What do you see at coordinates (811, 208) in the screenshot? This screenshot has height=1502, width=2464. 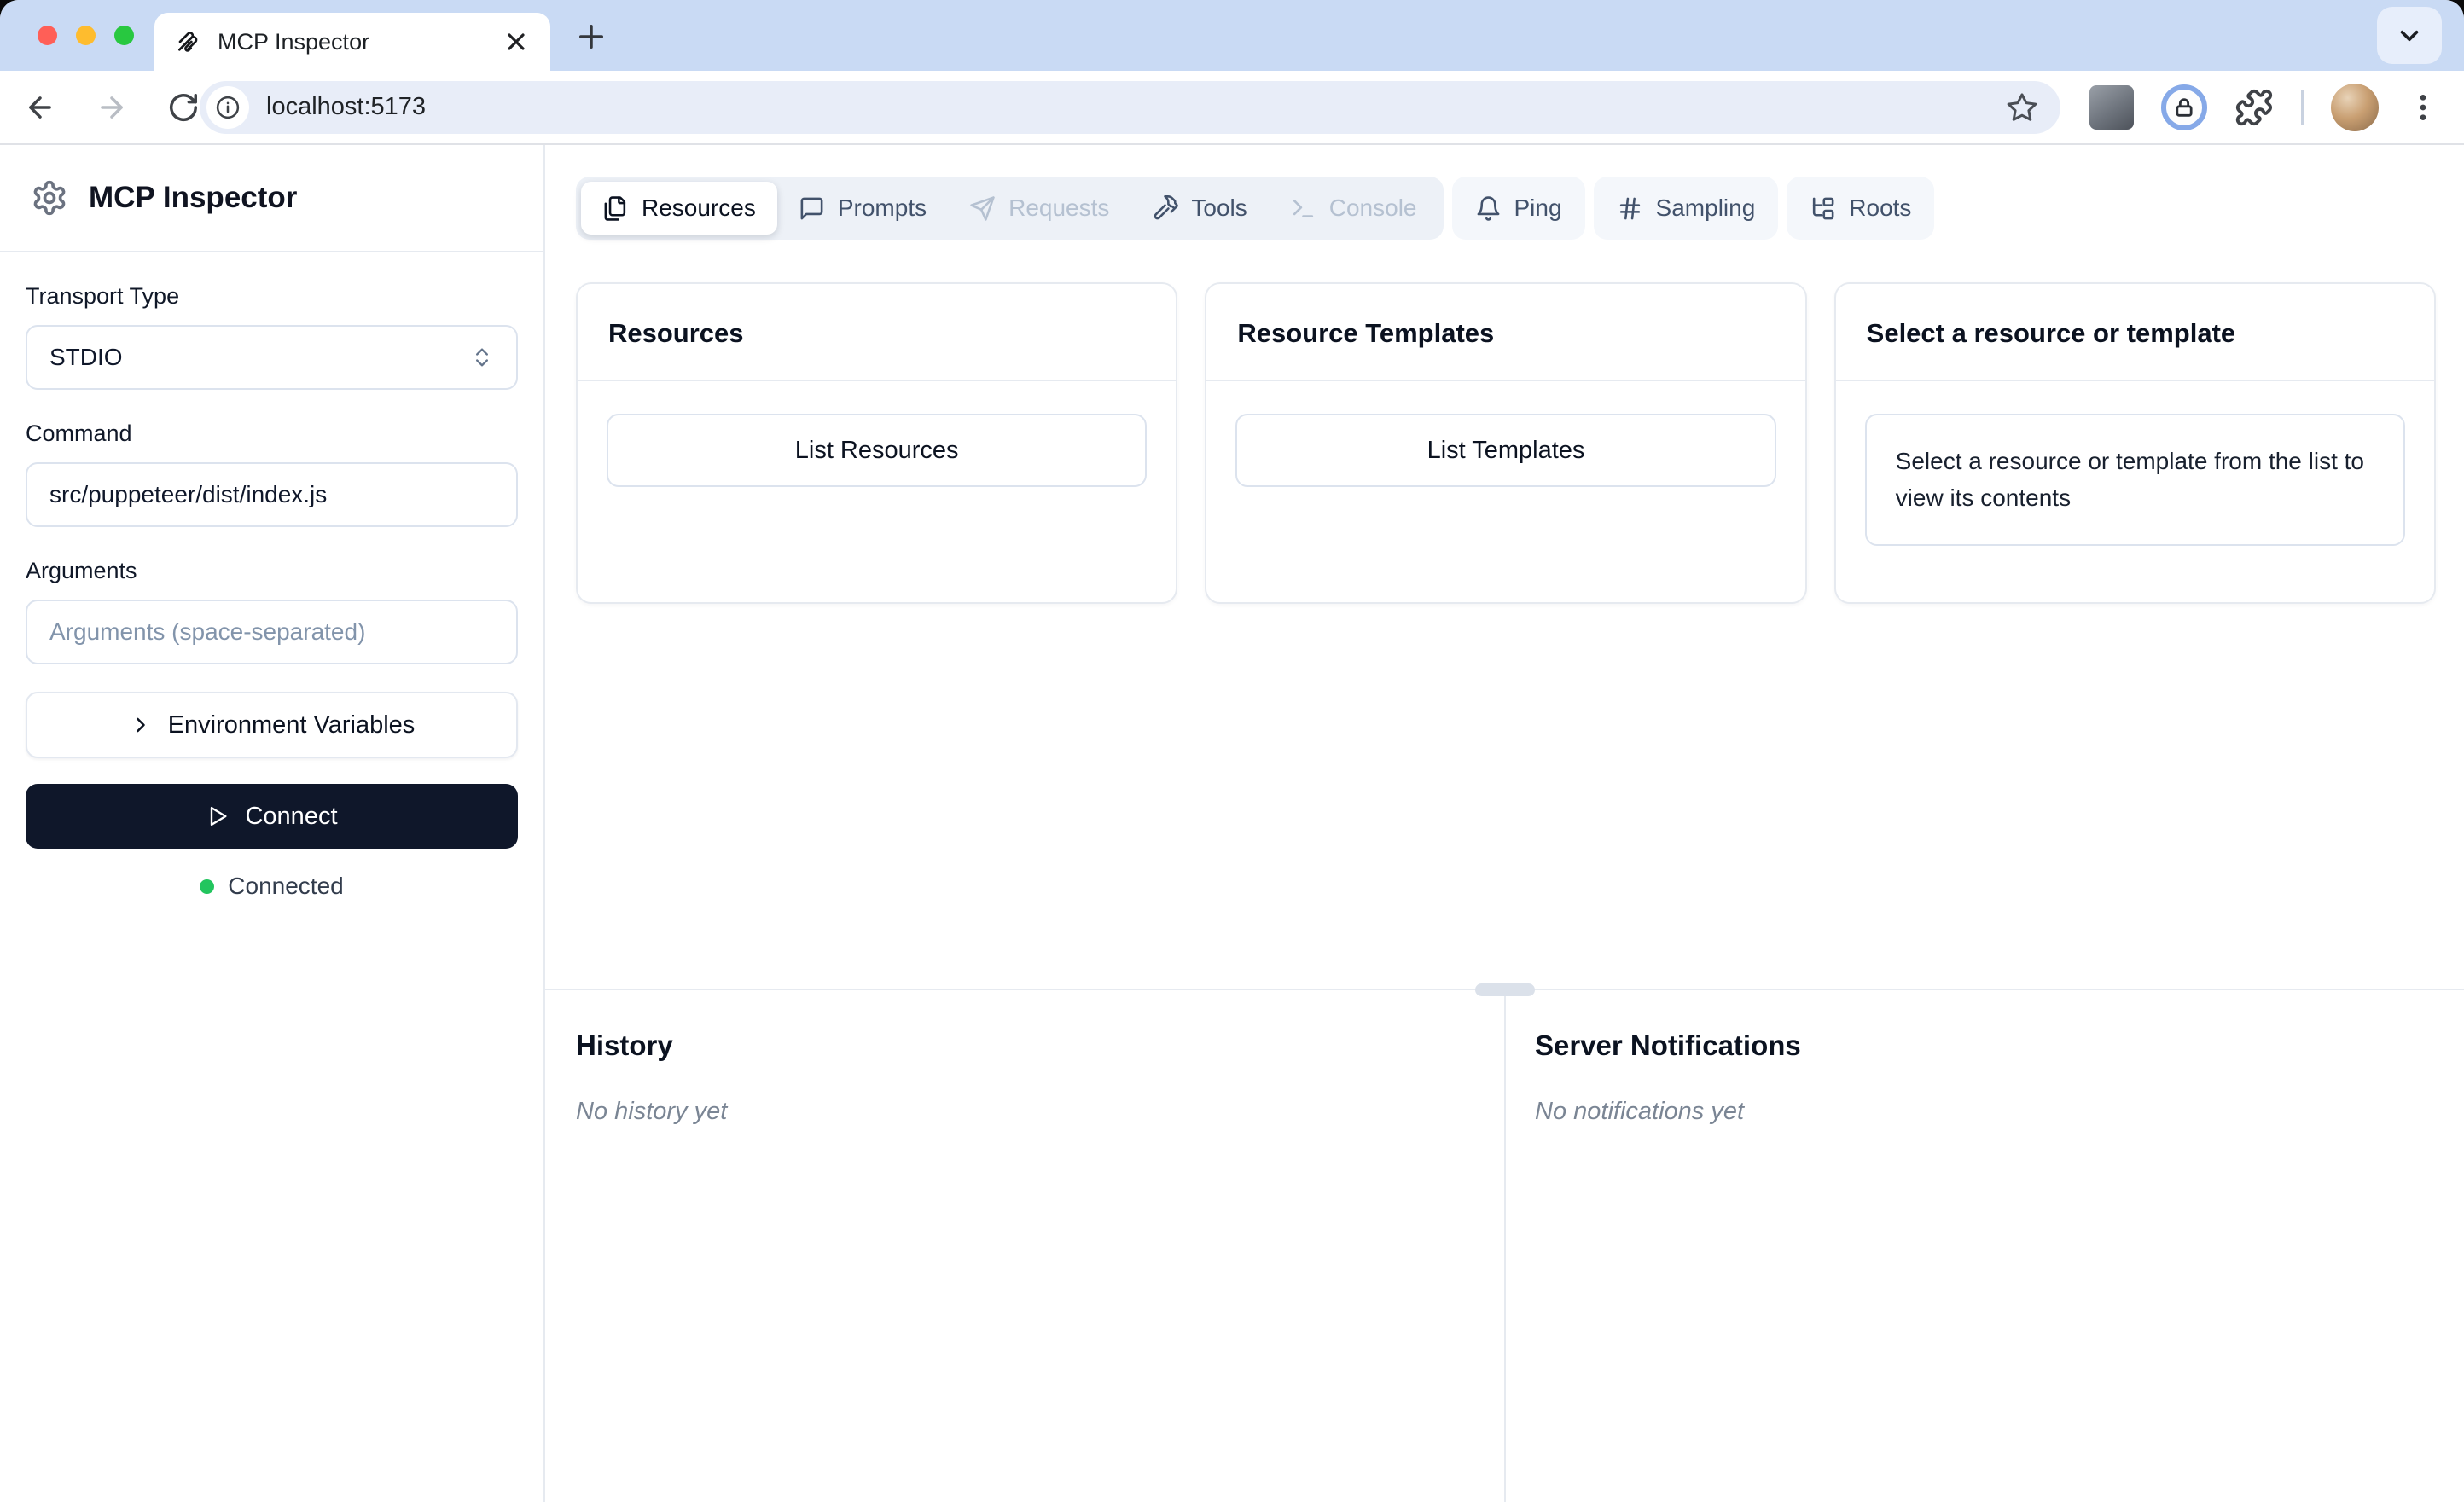 I see `message-square-icon` at bounding box center [811, 208].